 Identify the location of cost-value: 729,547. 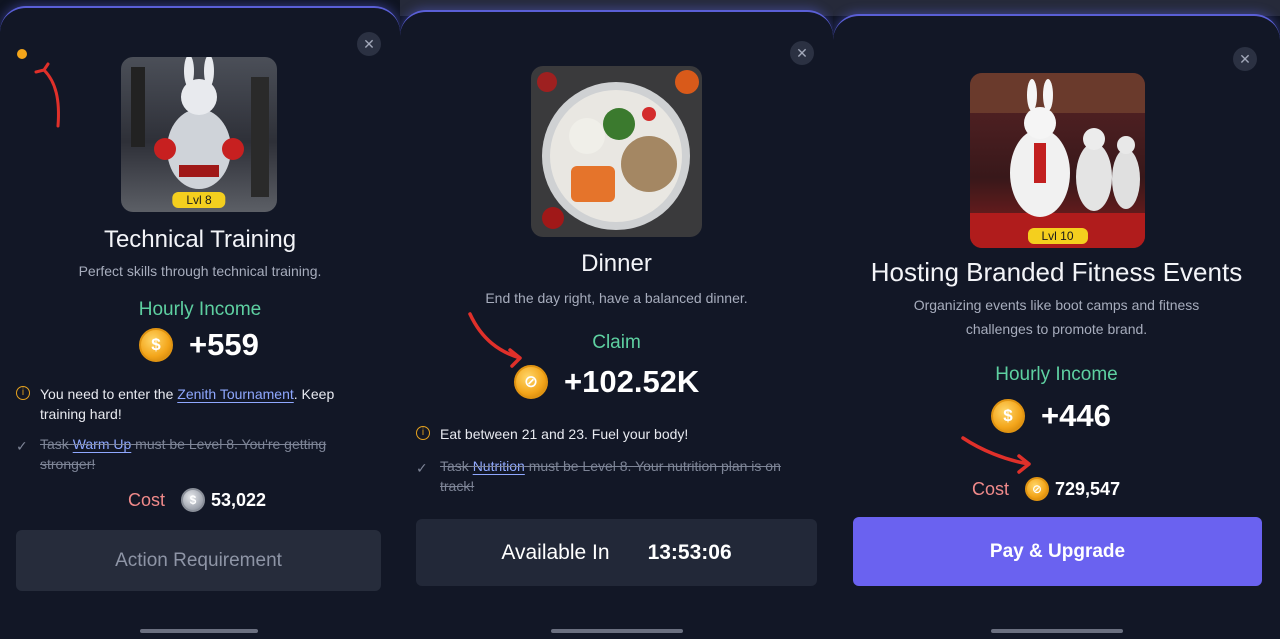
(1088, 488).